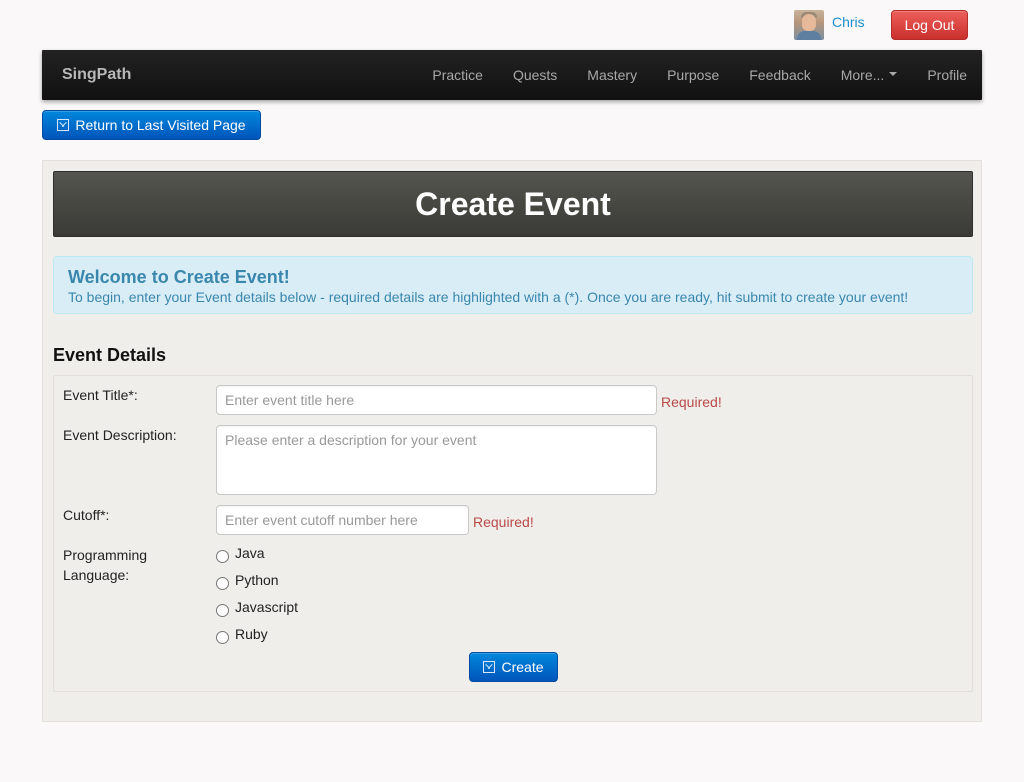  I want to click on create-icon, so click(489, 667).